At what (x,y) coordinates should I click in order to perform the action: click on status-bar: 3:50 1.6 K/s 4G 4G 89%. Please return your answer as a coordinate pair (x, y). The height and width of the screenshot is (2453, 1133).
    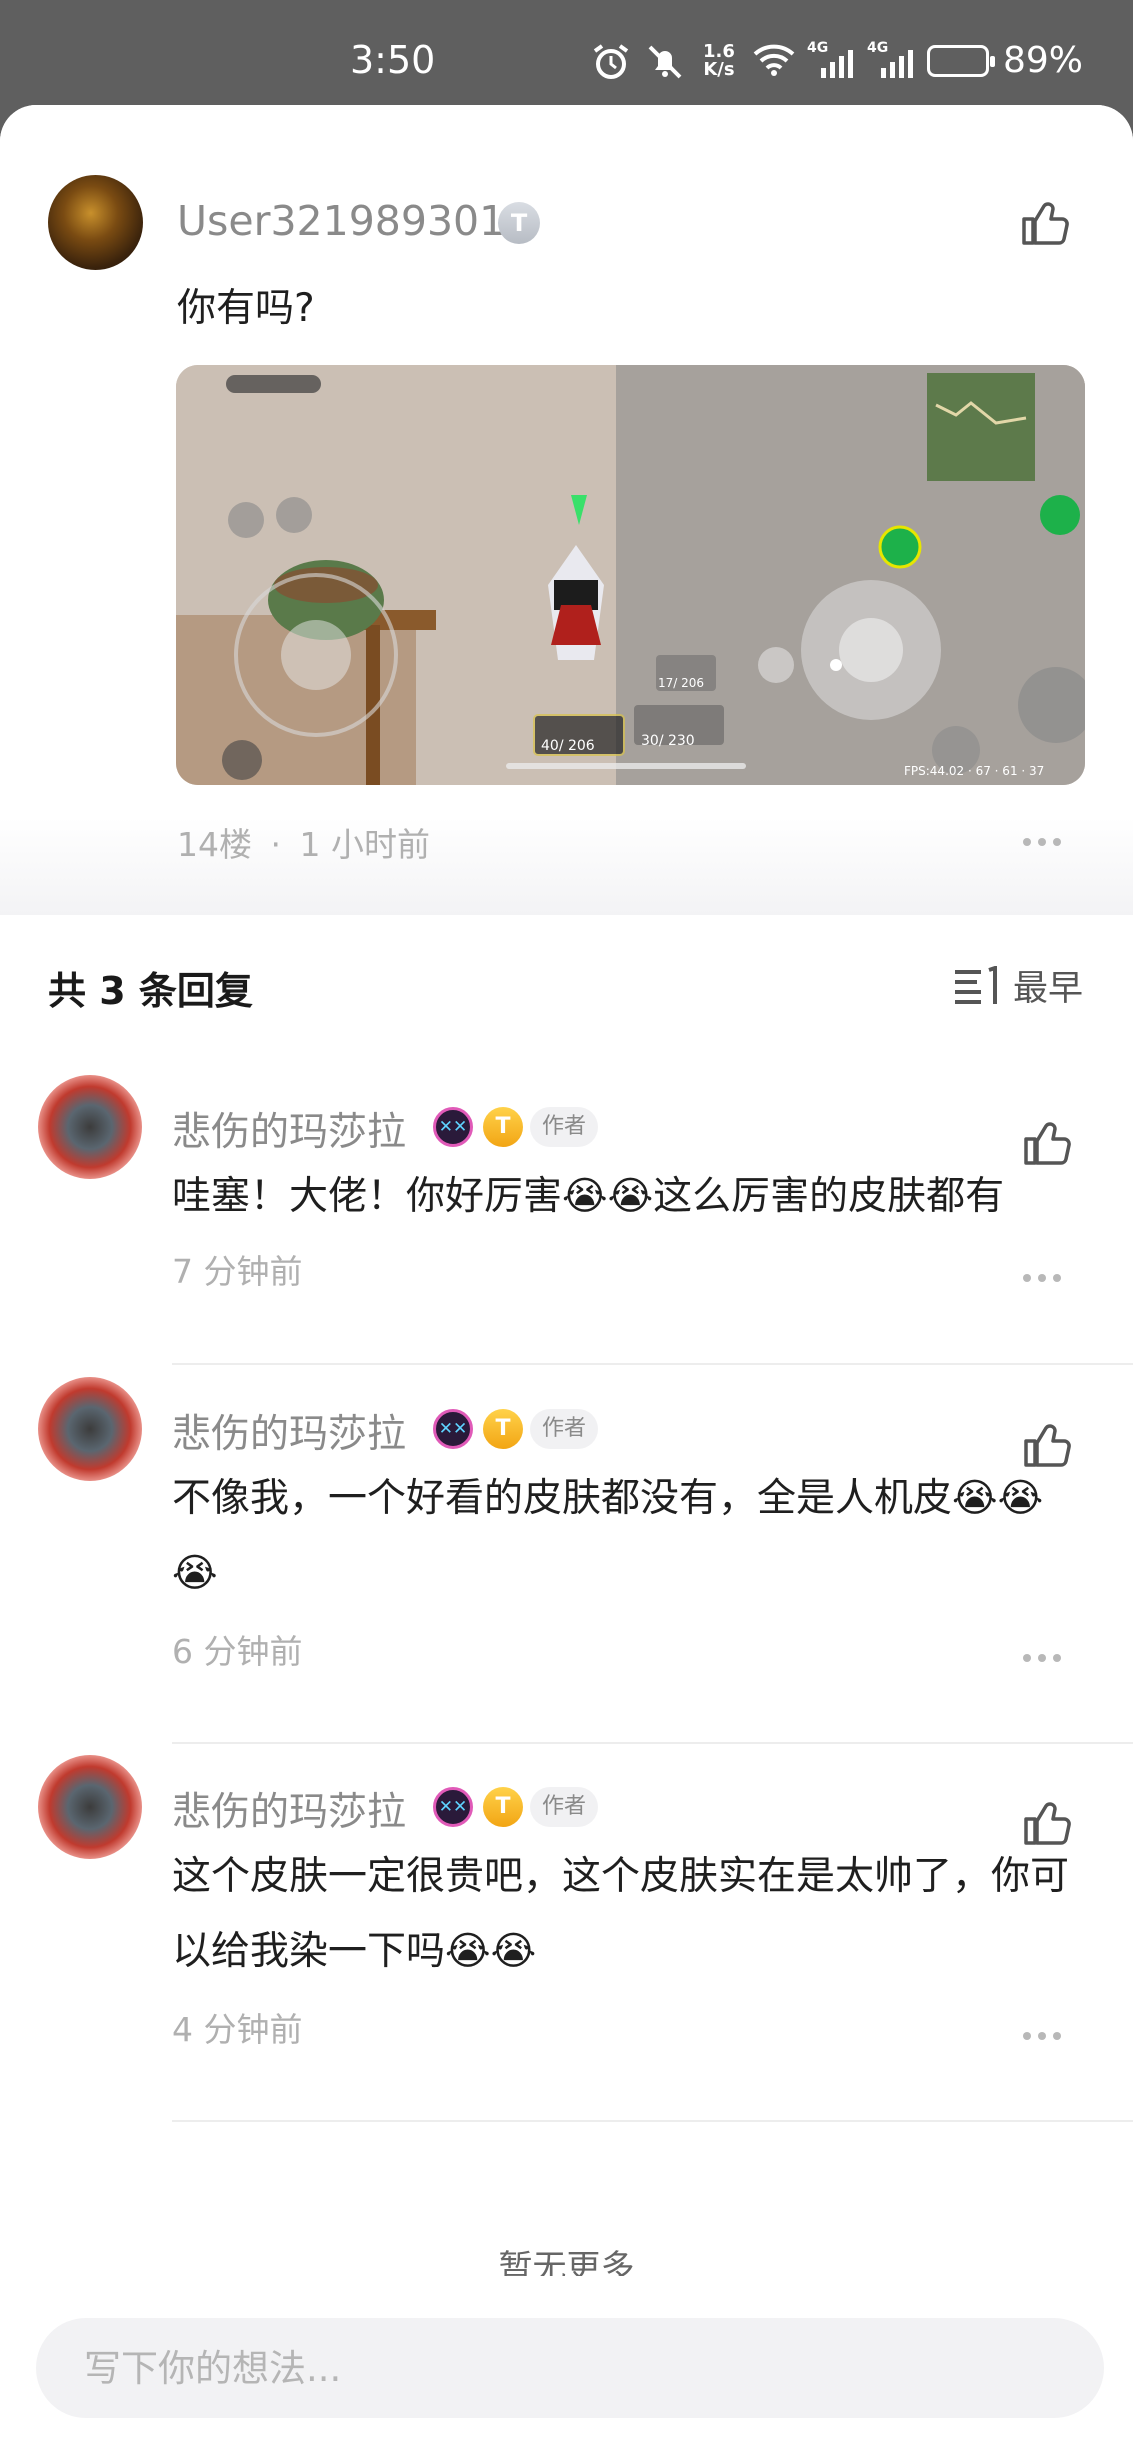
    Looking at the image, I should click on (566, 55).